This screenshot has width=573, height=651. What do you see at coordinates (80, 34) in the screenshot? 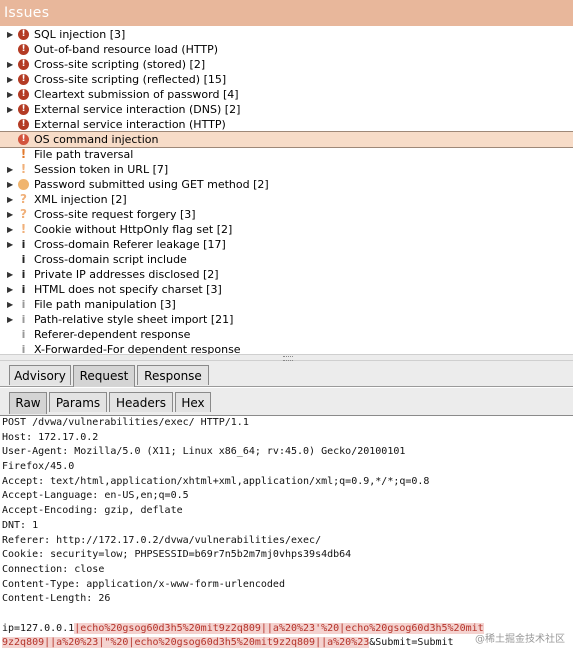
I see `issue-label: SQL injection [3]` at bounding box center [80, 34].